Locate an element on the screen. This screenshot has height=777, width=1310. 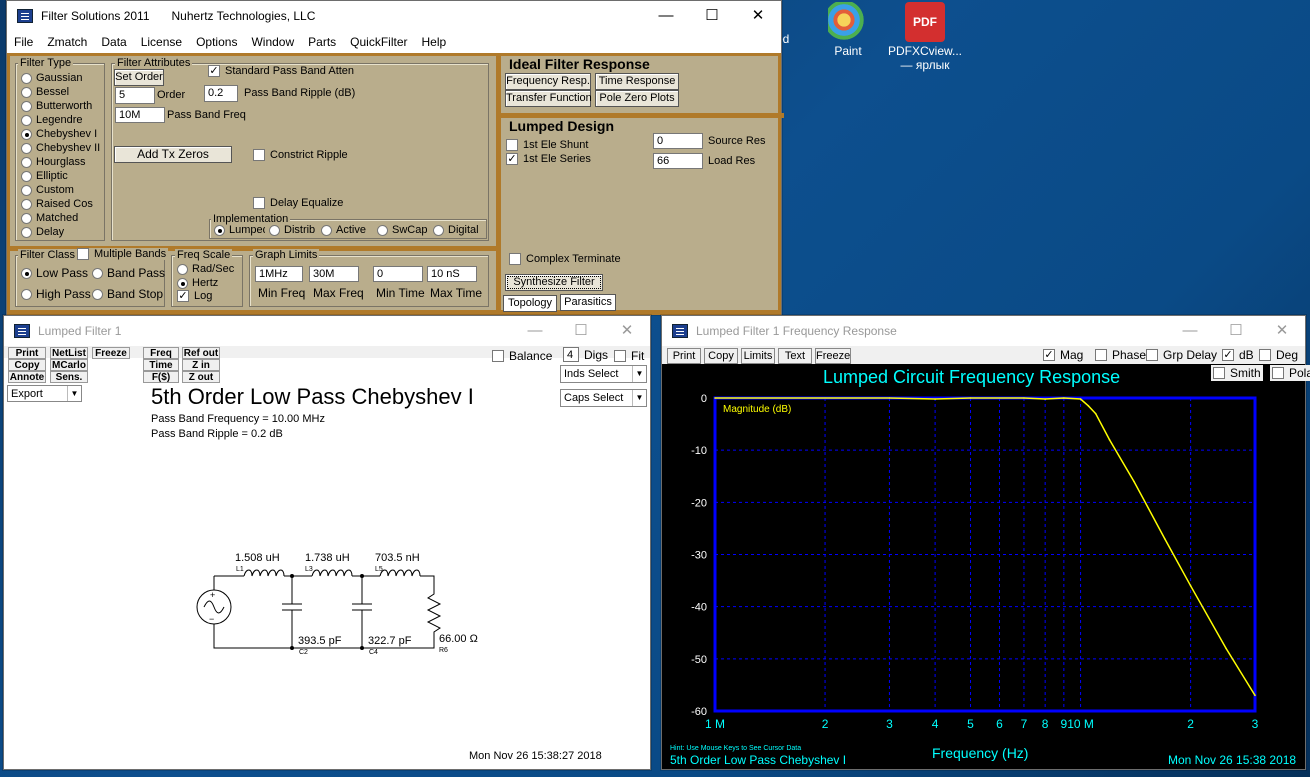
freq-scale-radio: Rad/Sec is located at coordinates (205, 269).